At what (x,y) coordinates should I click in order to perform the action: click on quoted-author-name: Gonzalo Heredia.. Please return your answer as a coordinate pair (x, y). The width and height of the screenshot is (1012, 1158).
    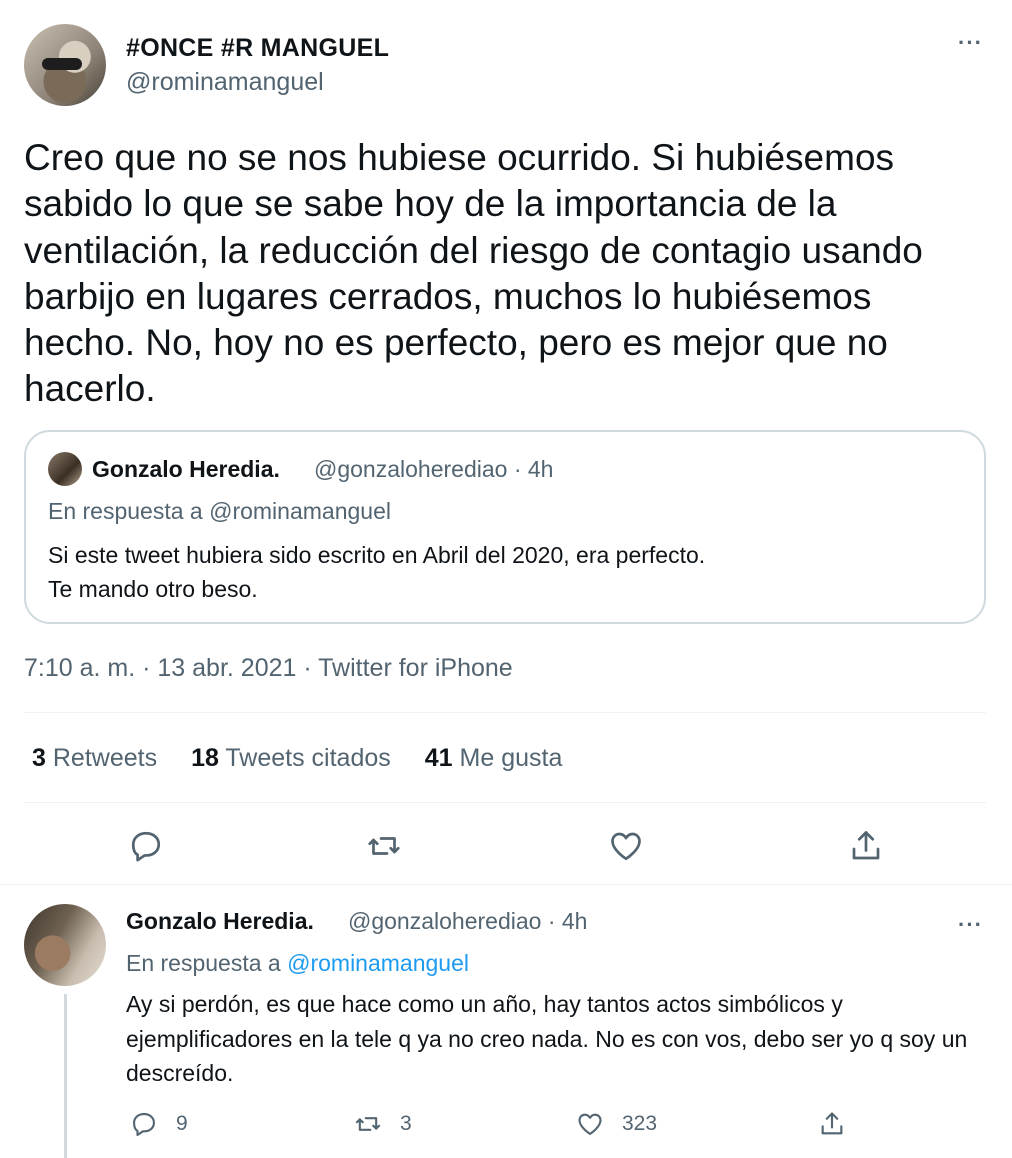
    Looking at the image, I should click on (186, 469).